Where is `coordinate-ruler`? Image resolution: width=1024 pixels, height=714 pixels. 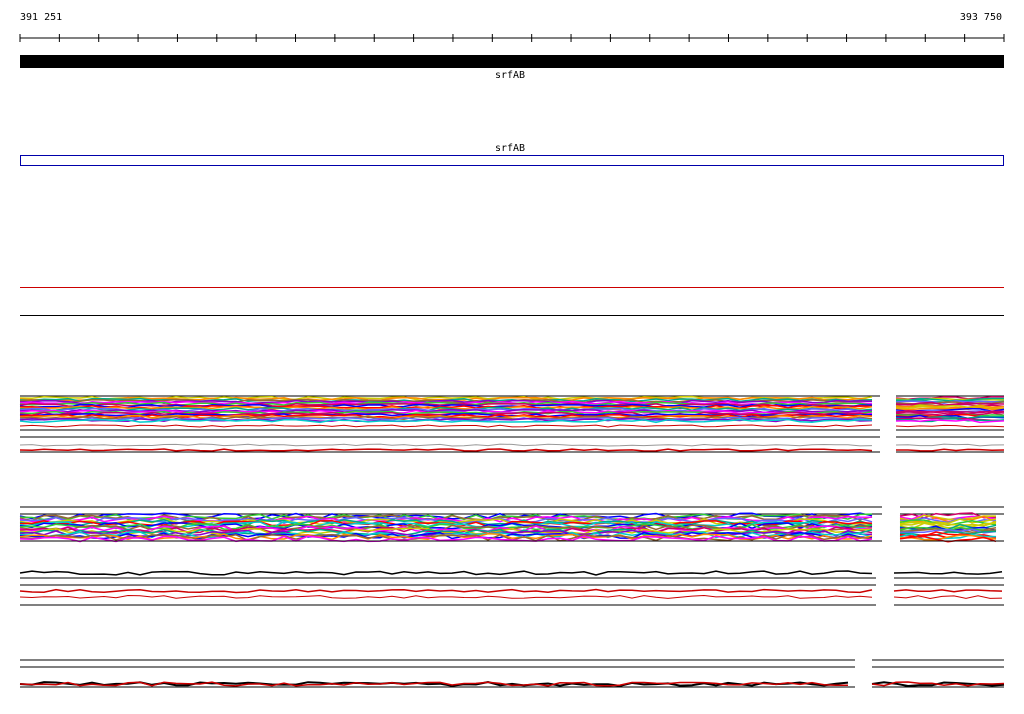
coordinate-ruler is located at coordinates (512, 38).